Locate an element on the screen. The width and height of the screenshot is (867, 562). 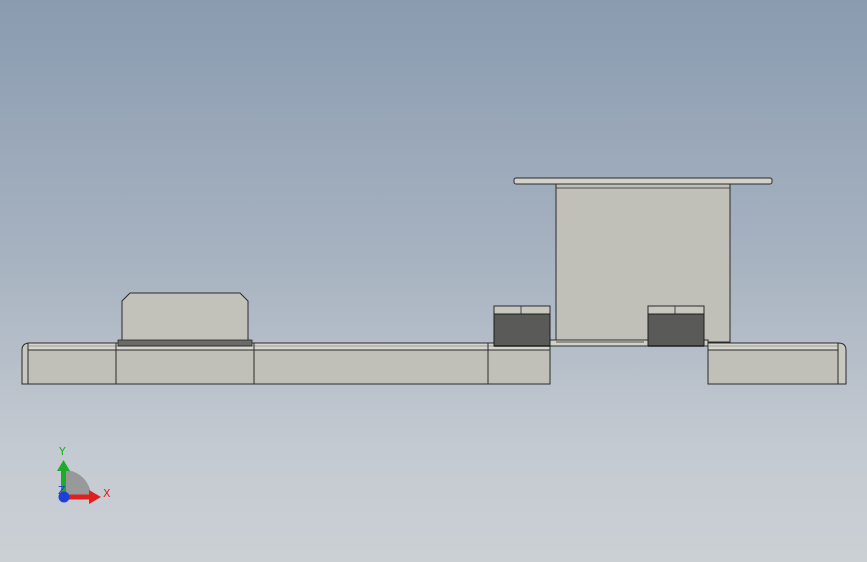
bearing-block-left is located at coordinates (522, 326).